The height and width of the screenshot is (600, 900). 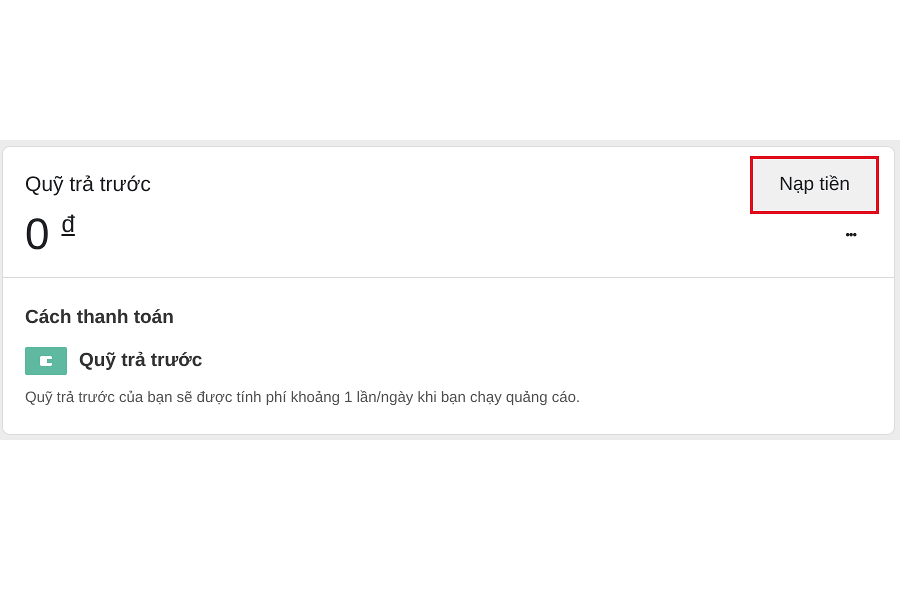 I want to click on payment-method-label: Quỹ trả trước, so click(x=140, y=360).